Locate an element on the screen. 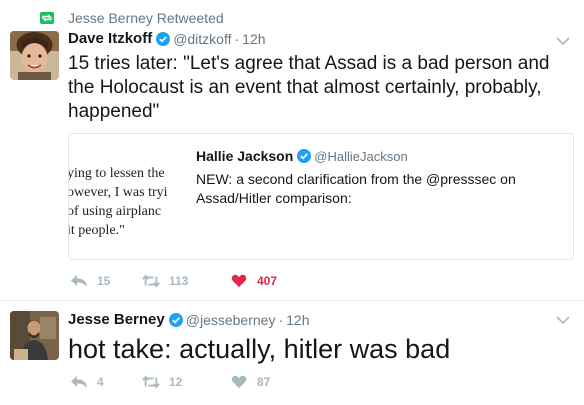 This screenshot has width=584, height=405. quoted-author-name: Hallie Jackson is located at coordinates (244, 156).